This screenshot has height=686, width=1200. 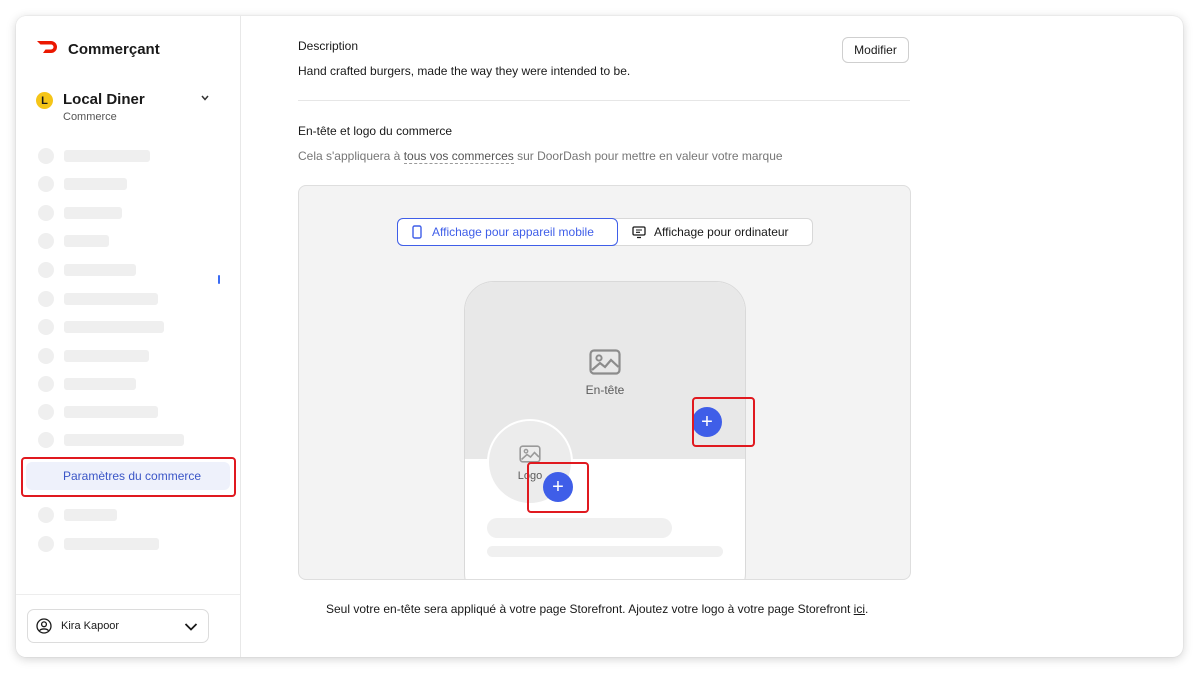 What do you see at coordinates (604, 100) in the screenshot?
I see `divider` at bounding box center [604, 100].